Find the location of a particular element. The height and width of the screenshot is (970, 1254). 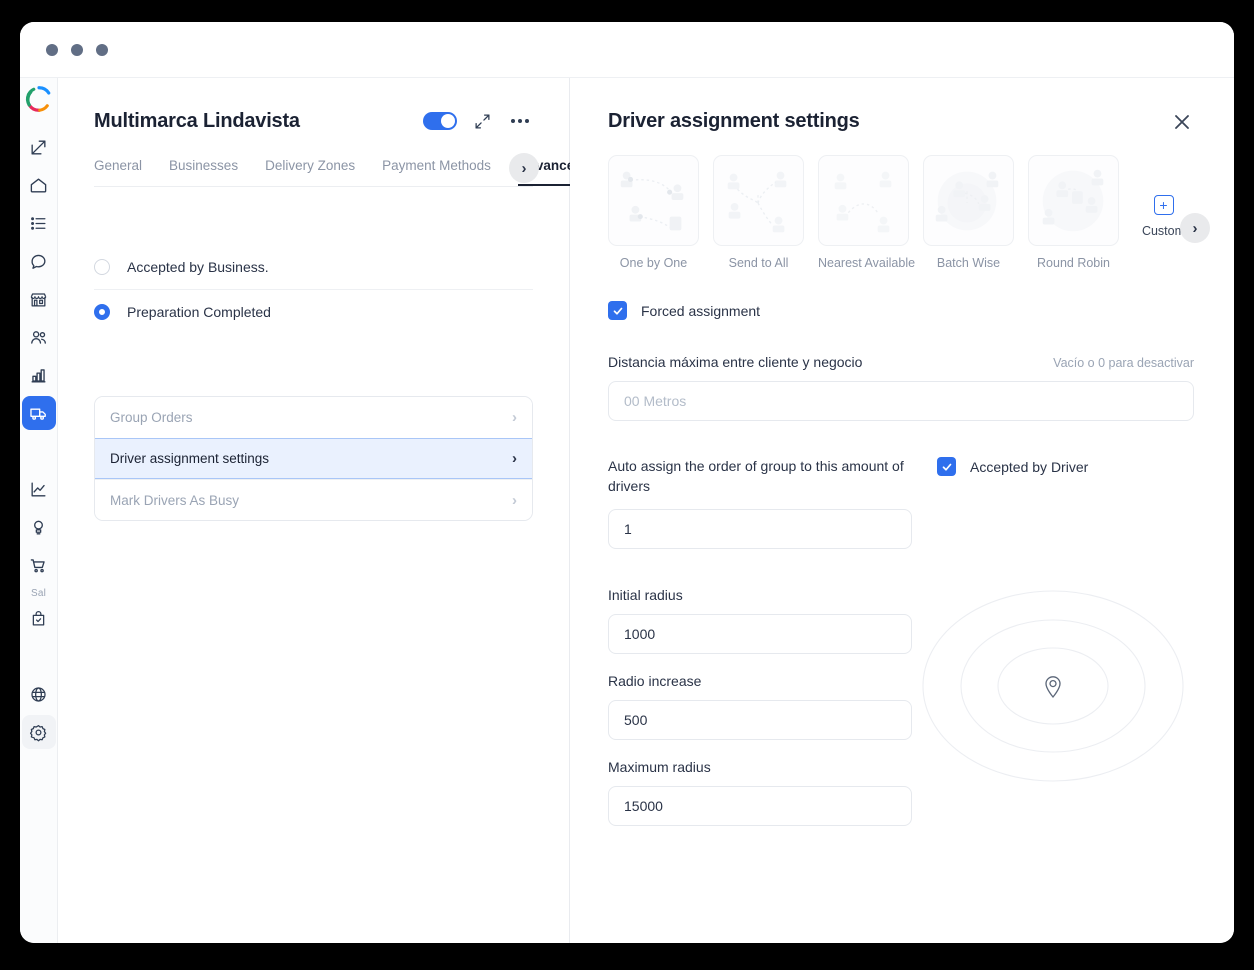

max-distance-input: 00 Metros is located at coordinates (901, 401).